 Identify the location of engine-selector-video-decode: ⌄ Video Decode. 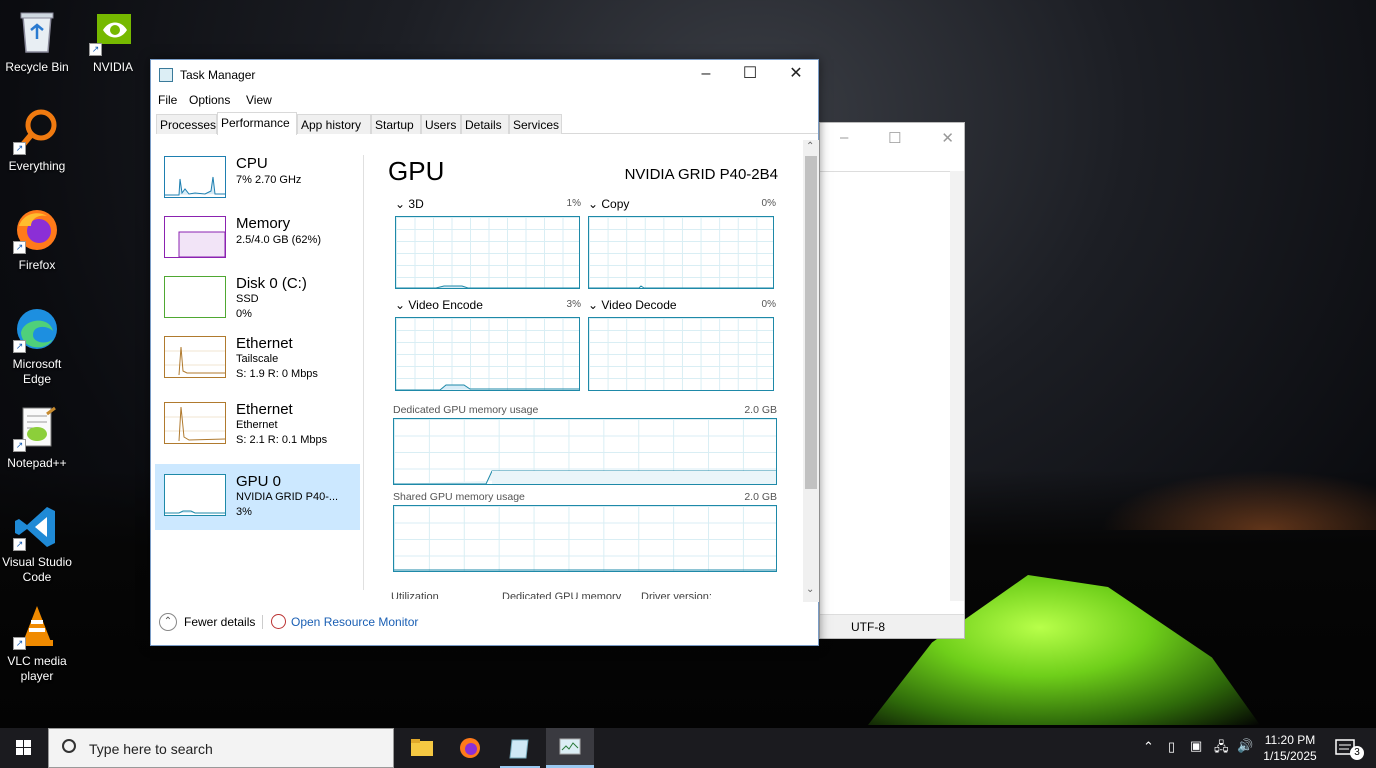
(632, 305).